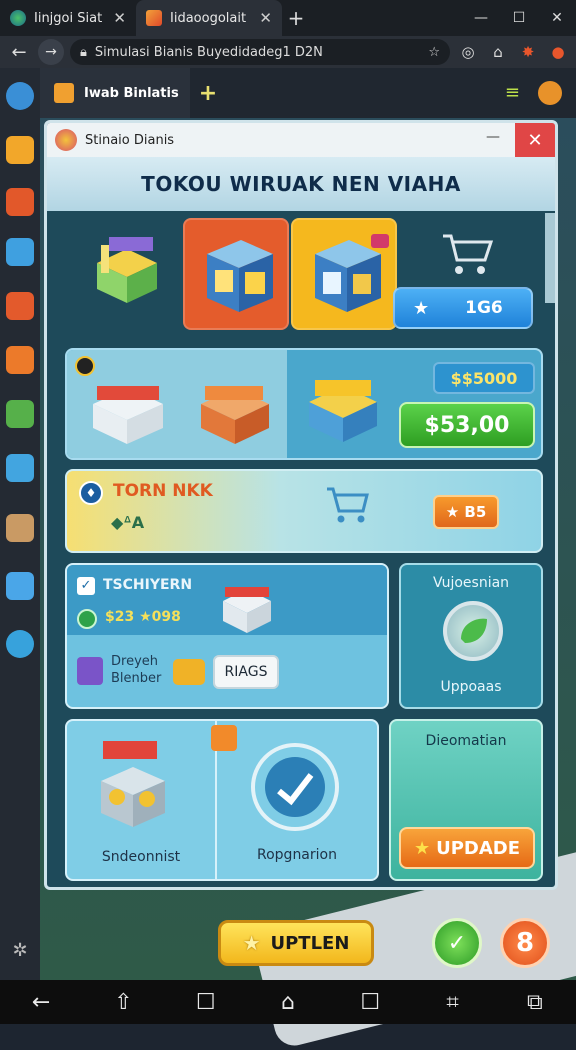 The height and width of the screenshot is (1050, 576). I want to click on shop-banner: TOKOU WIRUAK NEN VIAHA, so click(301, 184).